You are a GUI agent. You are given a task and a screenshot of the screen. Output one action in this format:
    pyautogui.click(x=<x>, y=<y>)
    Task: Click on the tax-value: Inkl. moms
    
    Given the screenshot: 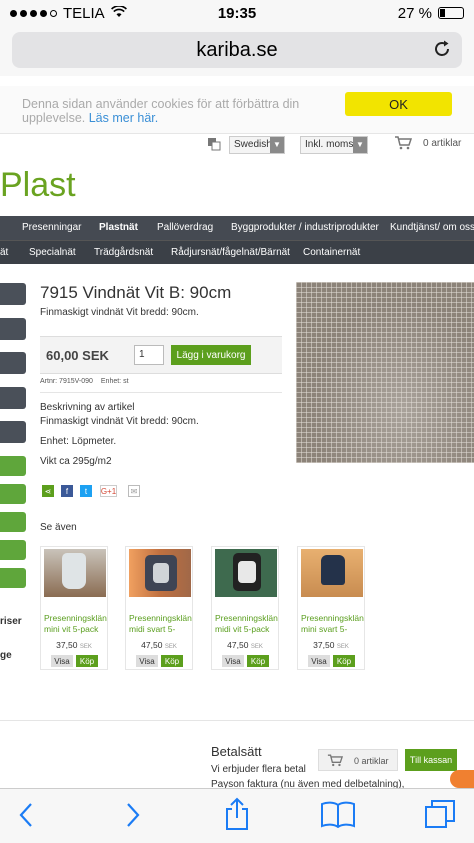 What is the action you would take?
    pyautogui.click(x=329, y=144)
    